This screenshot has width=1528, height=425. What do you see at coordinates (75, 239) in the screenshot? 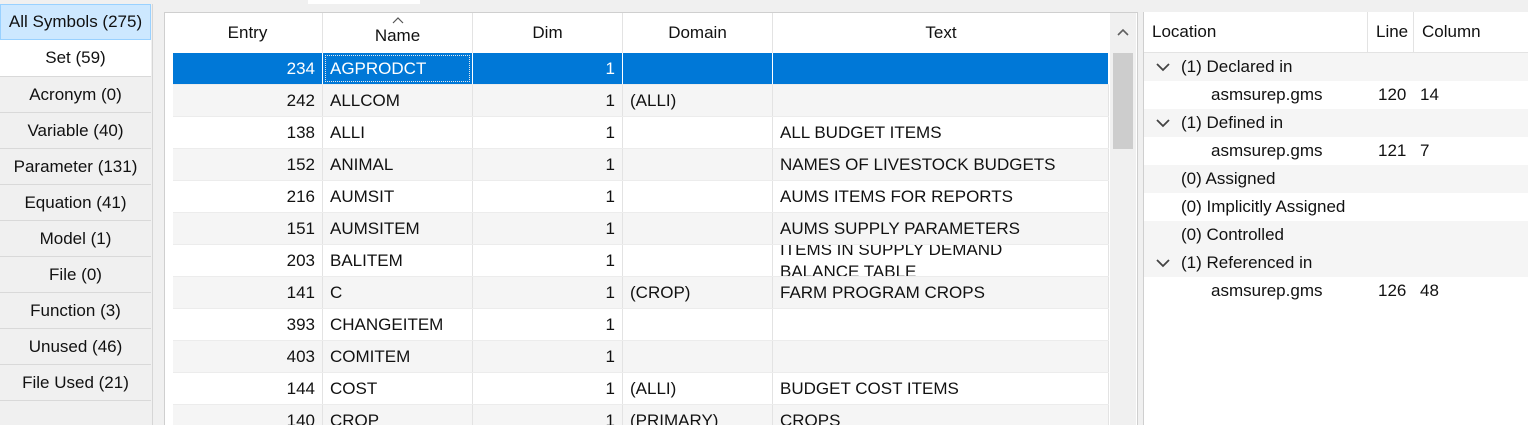
I see `tab-model: Model (1)` at bounding box center [75, 239].